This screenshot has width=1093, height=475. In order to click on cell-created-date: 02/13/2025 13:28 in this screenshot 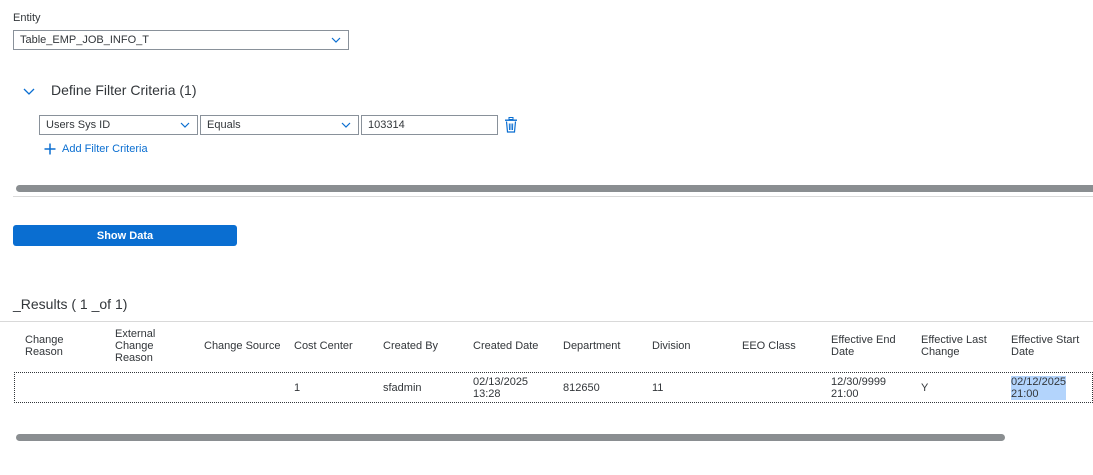, I will do `click(501, 387)`.